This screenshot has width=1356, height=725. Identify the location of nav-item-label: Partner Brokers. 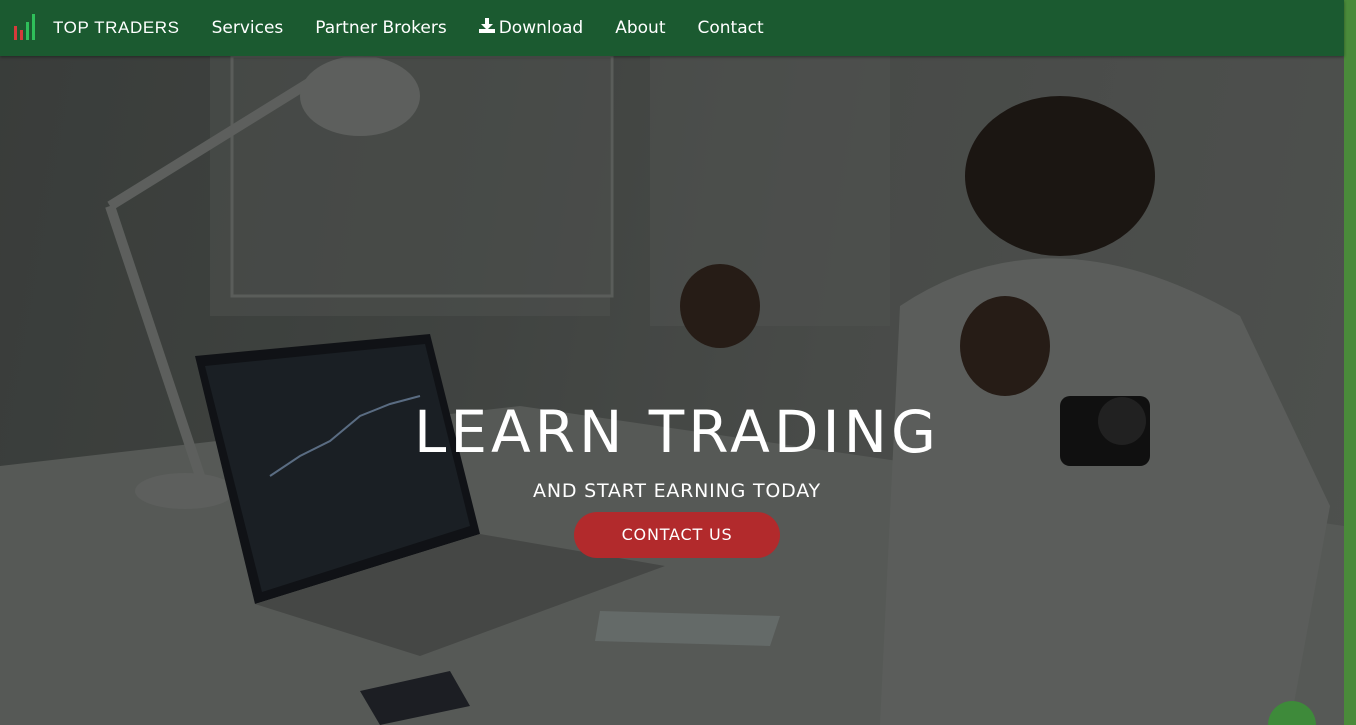
(381, 28).